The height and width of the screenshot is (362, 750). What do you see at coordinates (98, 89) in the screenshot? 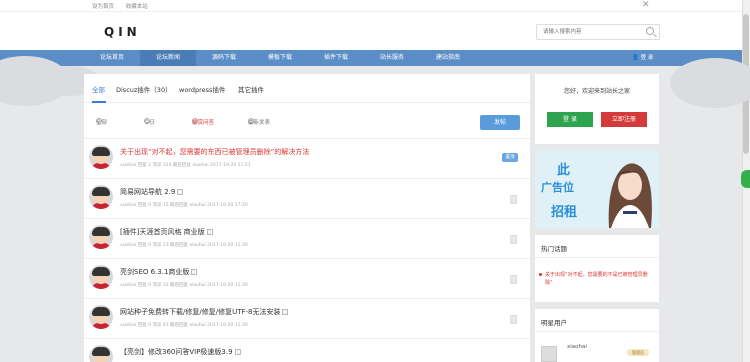
I see `tab-all: 全部` at bounding box center [98, 89].